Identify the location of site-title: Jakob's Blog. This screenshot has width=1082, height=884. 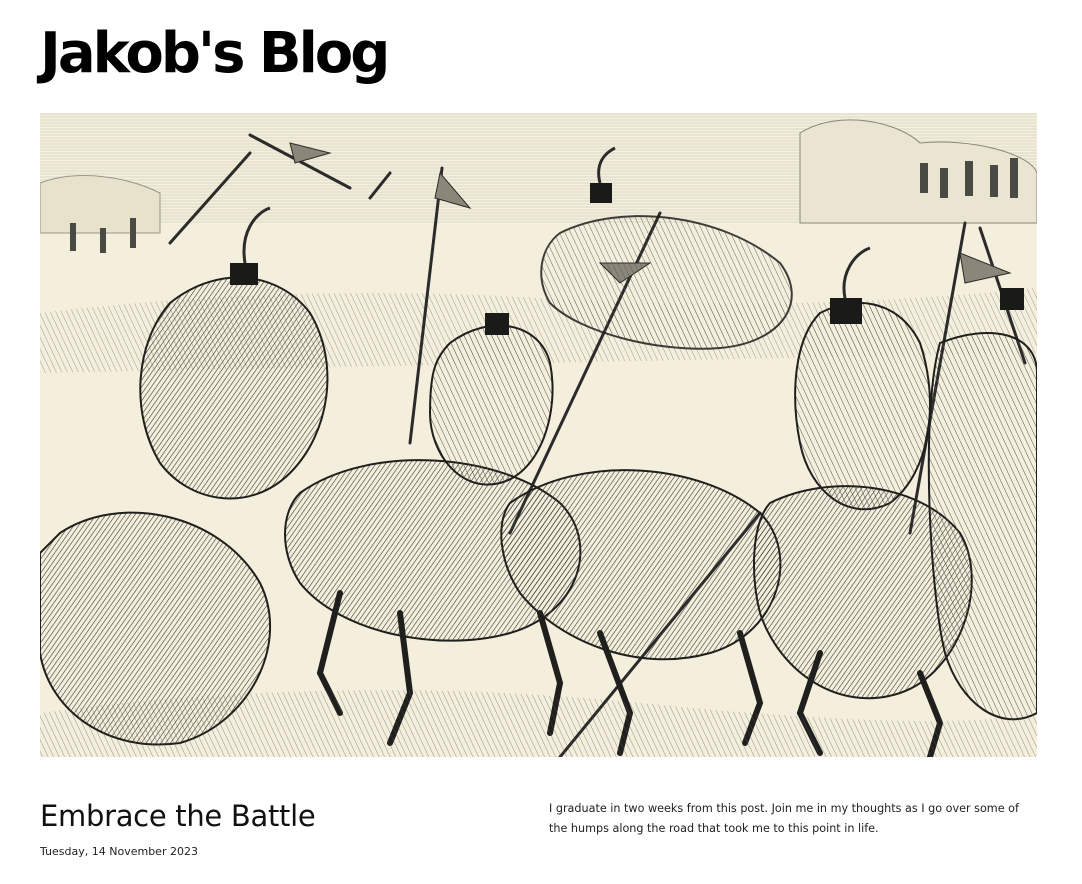
(215, 54).